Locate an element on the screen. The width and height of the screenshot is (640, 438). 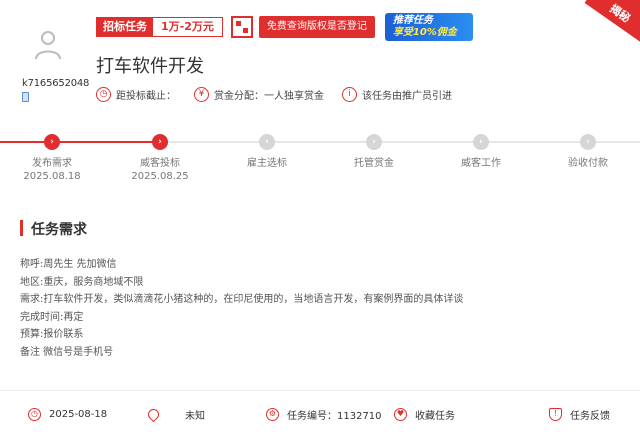
phone-verified-icon is located at coordinates (25, 97).